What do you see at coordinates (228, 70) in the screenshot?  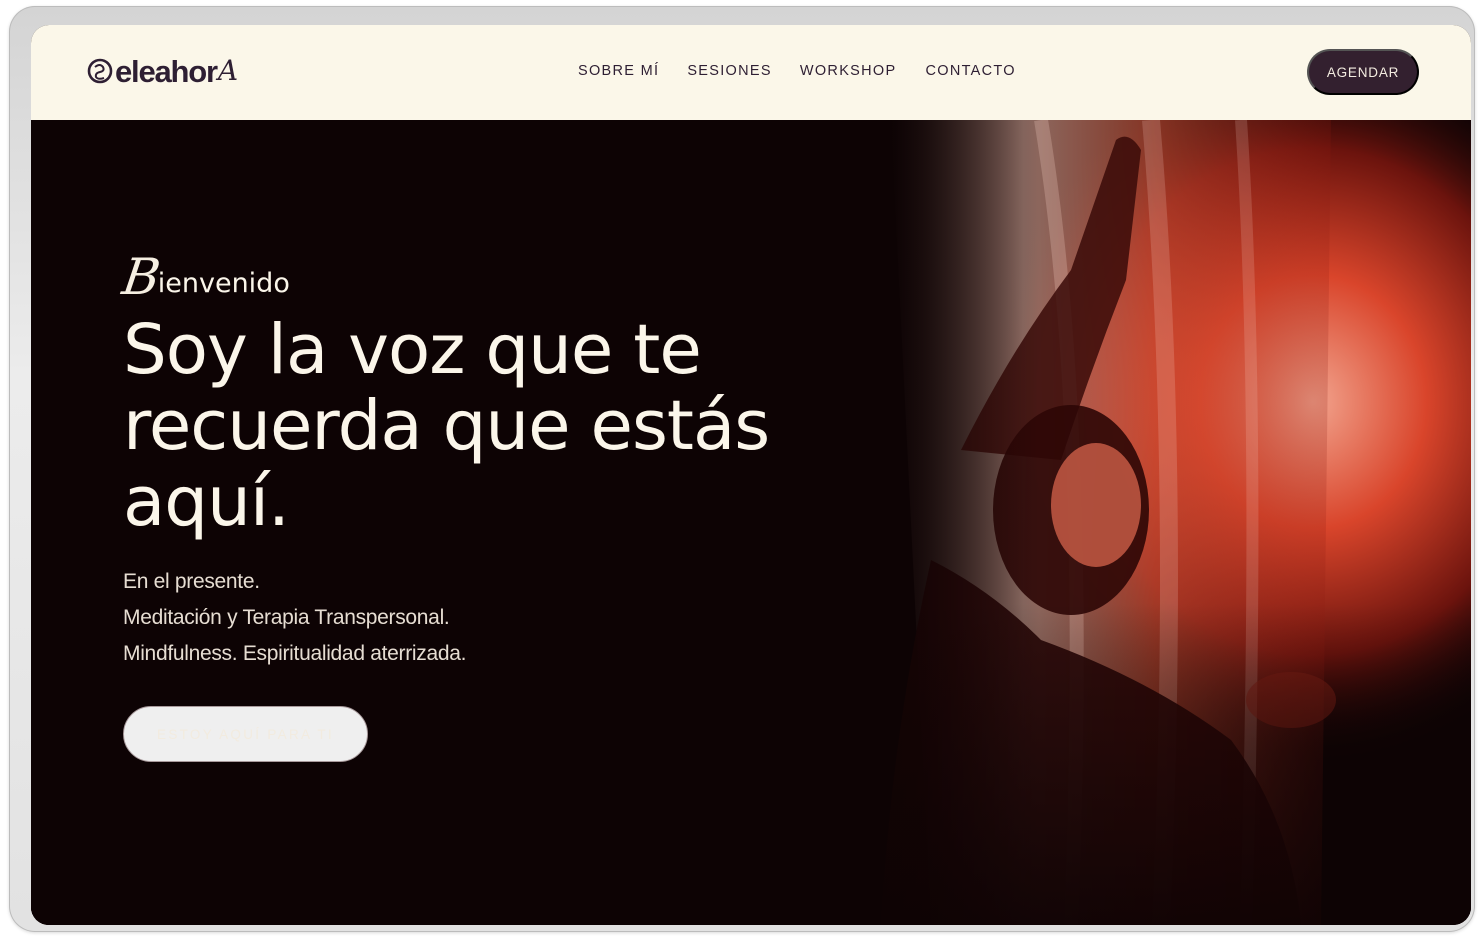 I see `logo-script-flourish: A` at bounding box center [228, 70].